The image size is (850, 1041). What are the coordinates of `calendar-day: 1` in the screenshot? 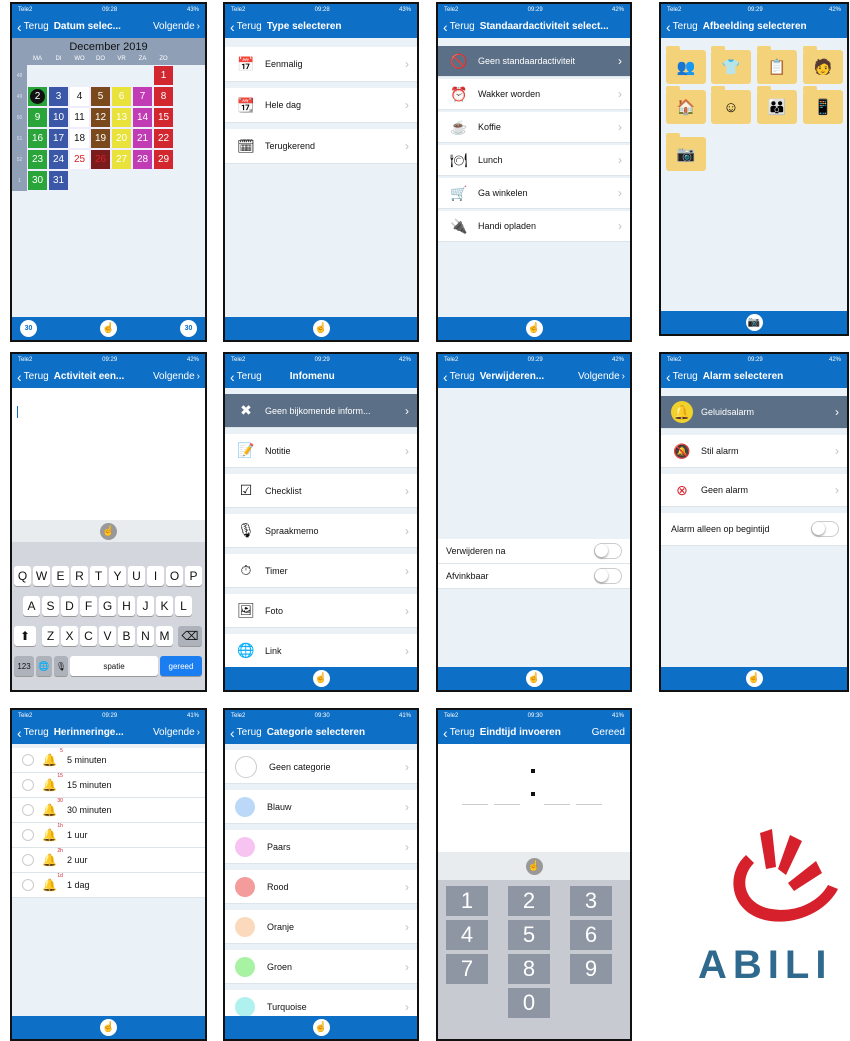 It's located at (163, 75).